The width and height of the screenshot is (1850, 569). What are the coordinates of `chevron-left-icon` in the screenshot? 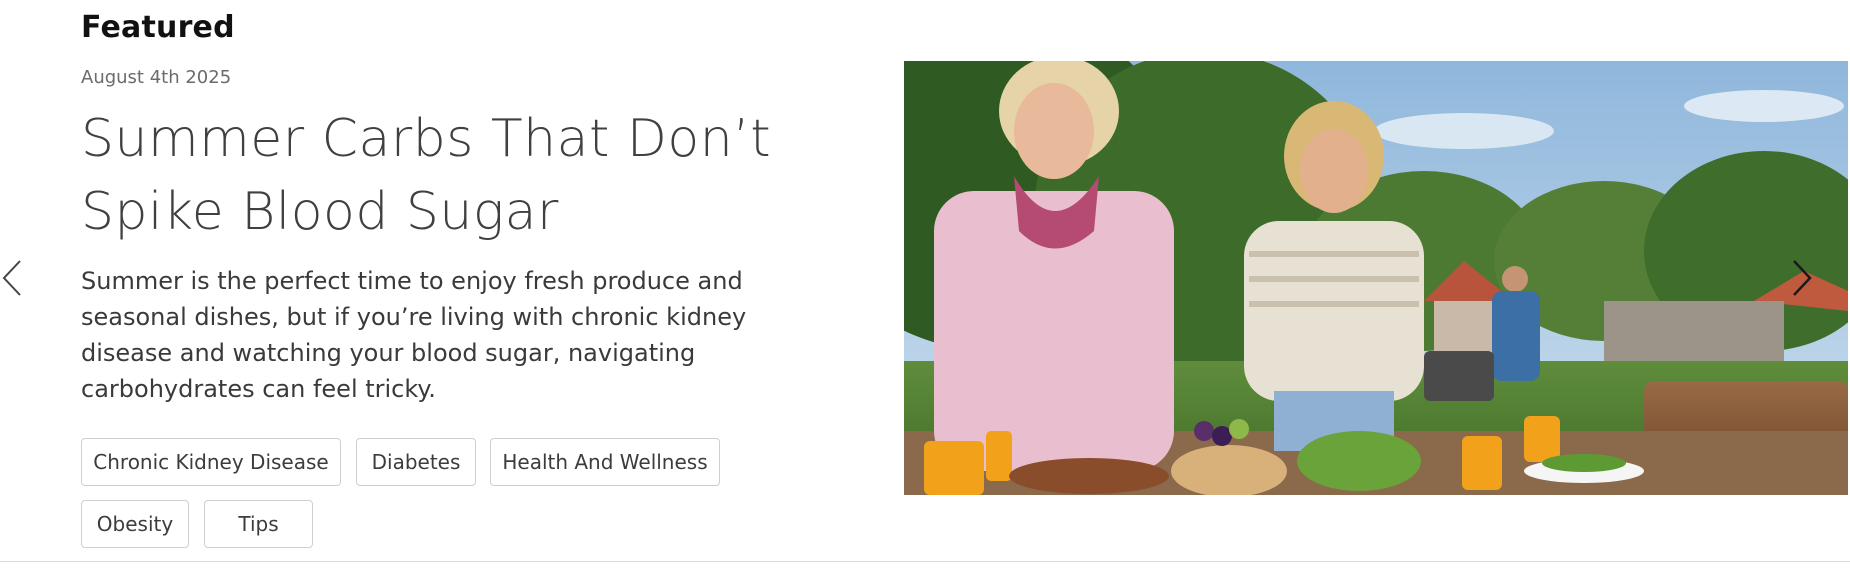 It's located at (11, 278).